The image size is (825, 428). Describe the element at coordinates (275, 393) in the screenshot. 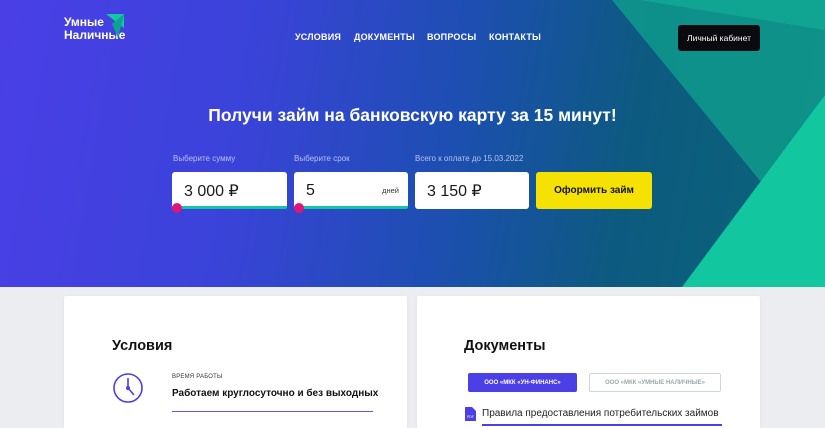

I see `work-hours-value: Работаем круглосуточно и без выходных` at that location.